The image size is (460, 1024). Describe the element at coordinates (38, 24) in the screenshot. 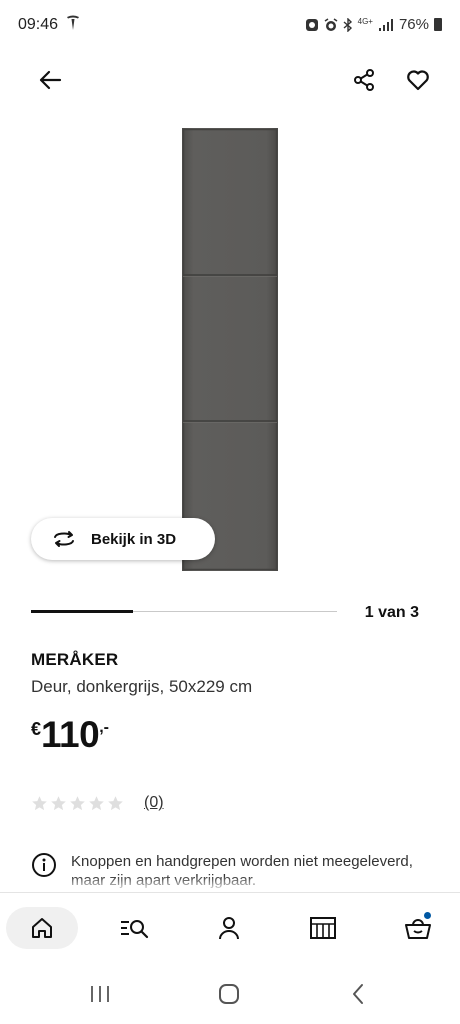

I see `status-time: 09:46` at that location.